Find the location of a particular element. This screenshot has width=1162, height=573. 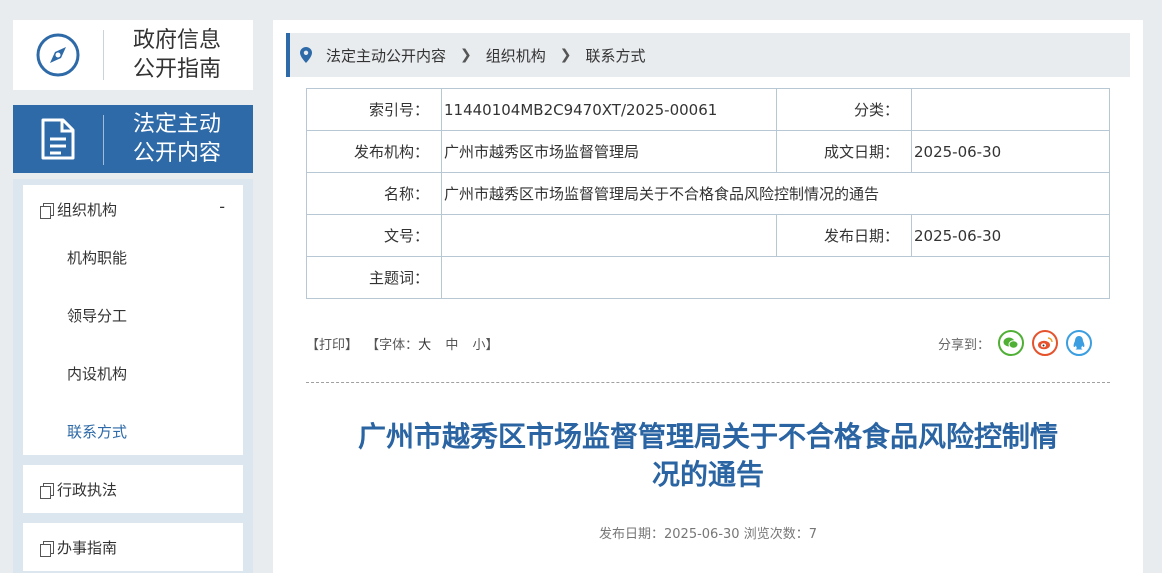

menu-item-departments: 内设机构 is located at coordinates (97, 373).